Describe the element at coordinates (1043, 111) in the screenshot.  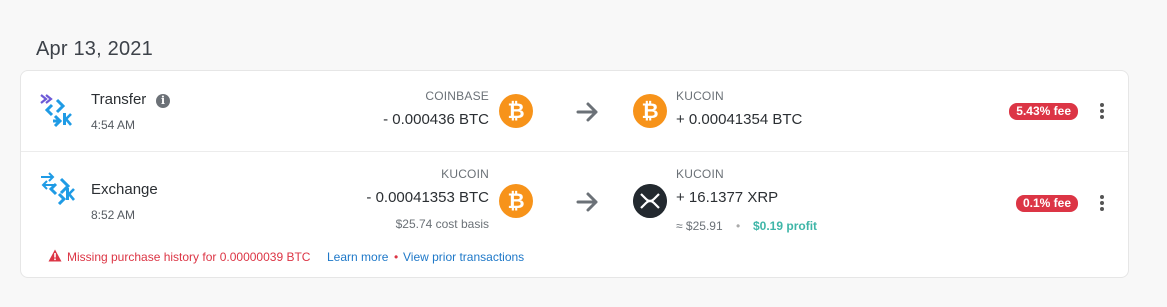
I see `fee-badge: 5.43% fee` at that location.